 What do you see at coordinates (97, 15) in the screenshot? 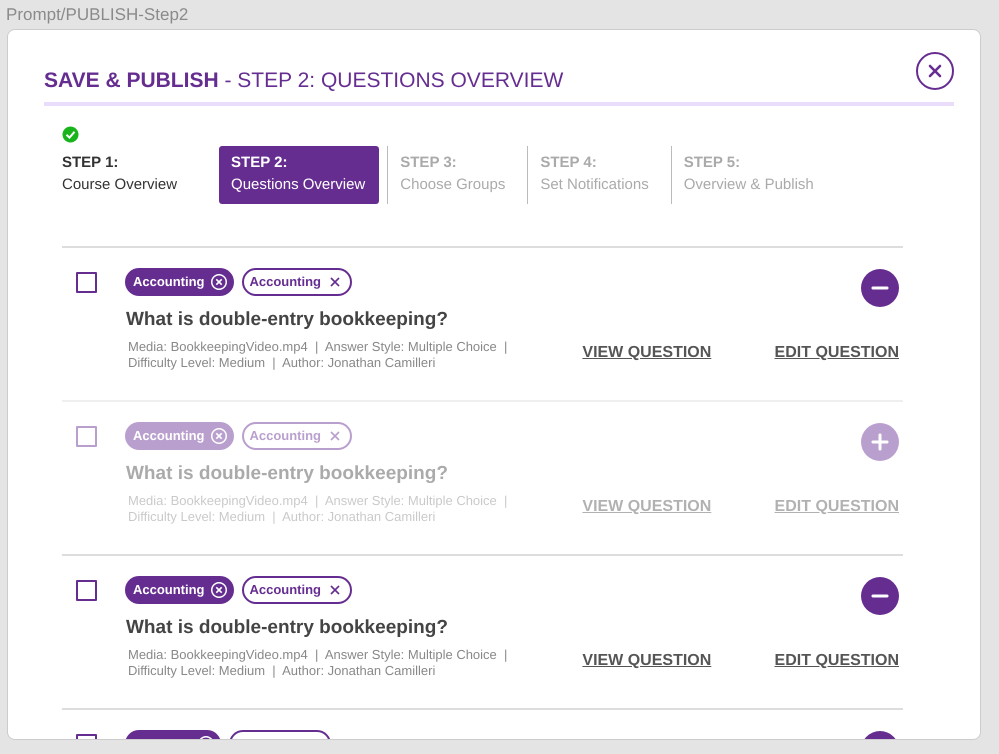
I see `frame-label: Prompt/PUBLISH-Step2` at bounding box center [97, 15].